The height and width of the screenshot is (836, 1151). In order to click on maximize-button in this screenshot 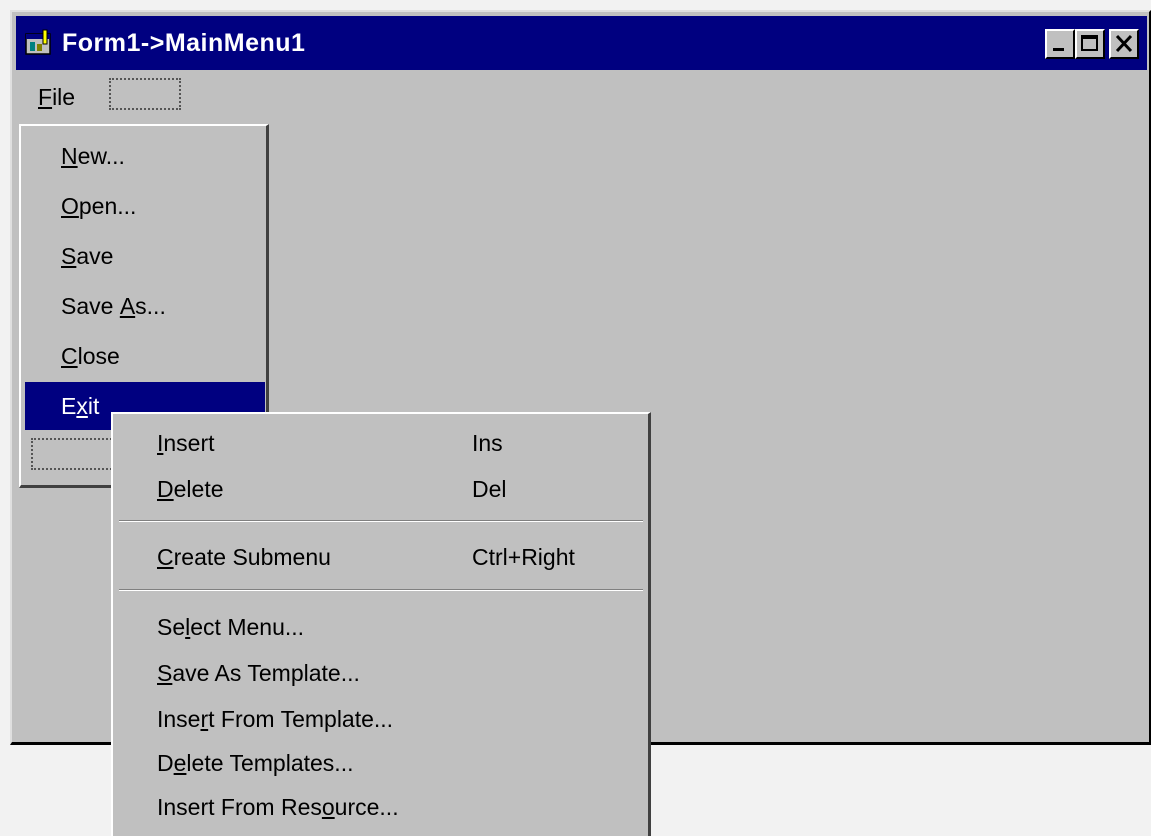, I will do `click(1090, 44)`.